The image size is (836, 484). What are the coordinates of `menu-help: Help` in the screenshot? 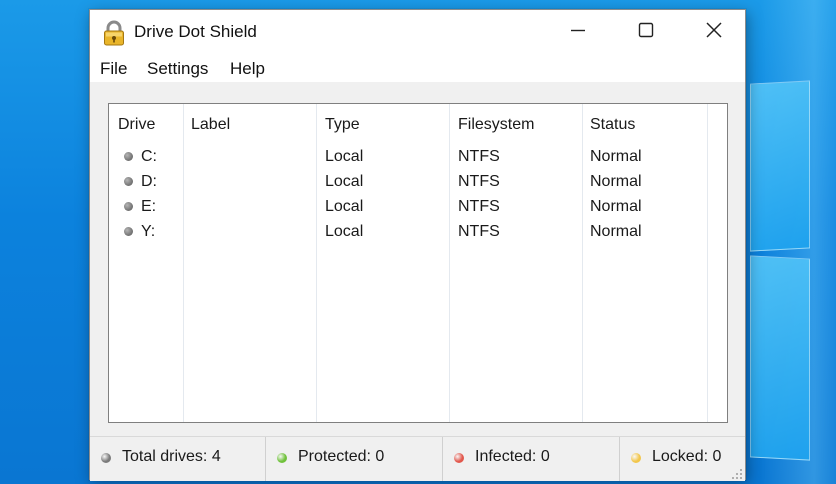 It's located at (247, 69).